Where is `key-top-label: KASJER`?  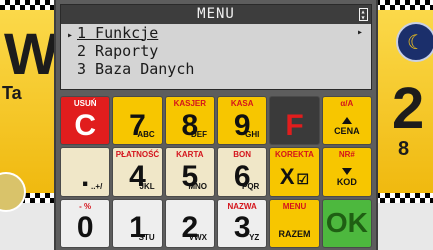 key-top-label: KASJER is located at coordinates (190, 103).